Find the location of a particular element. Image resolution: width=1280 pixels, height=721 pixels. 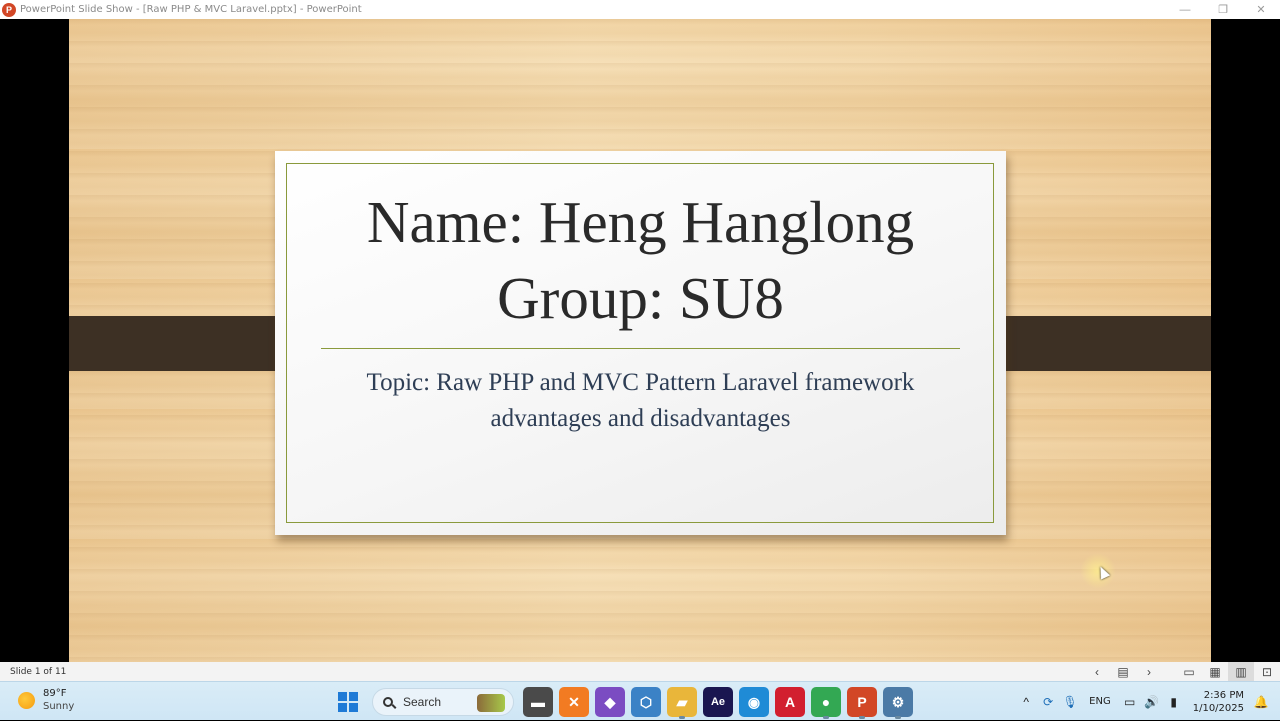

close-icon: ✕ is located at coordinates (1261, 9).